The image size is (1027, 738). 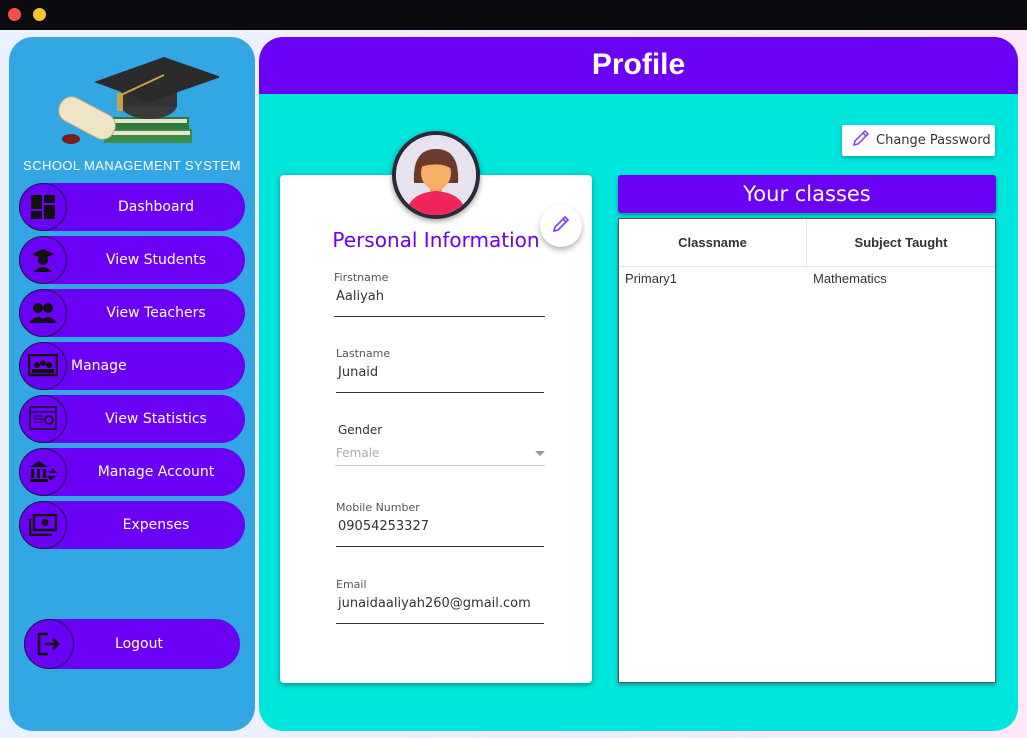 I want to click on edit-profile-button, so click(x=561, y=226).